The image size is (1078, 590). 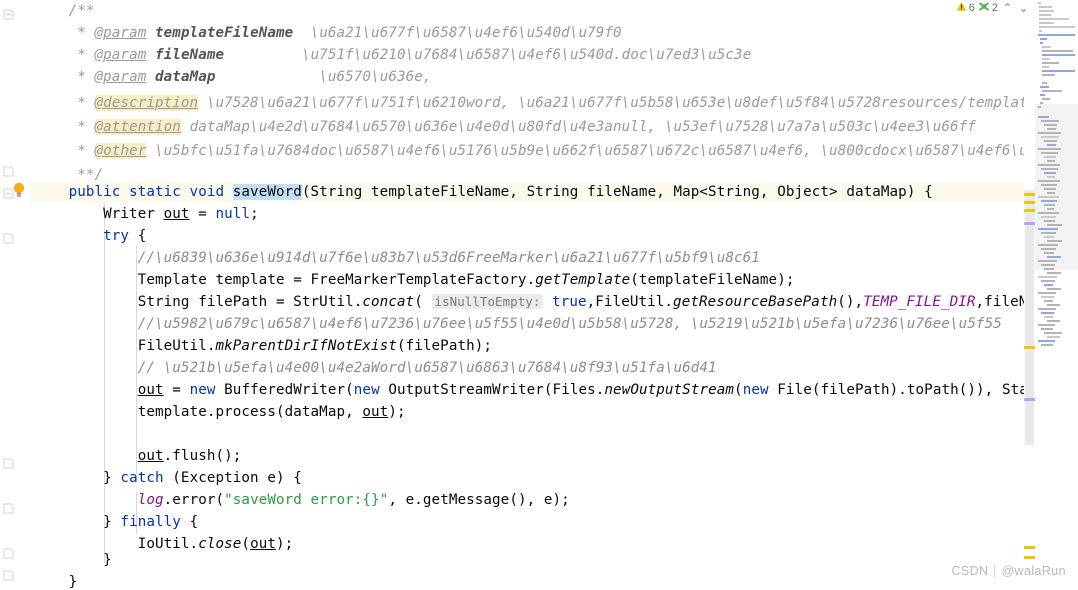 I want to click on code-minimap, so click(x=1056, y=295).